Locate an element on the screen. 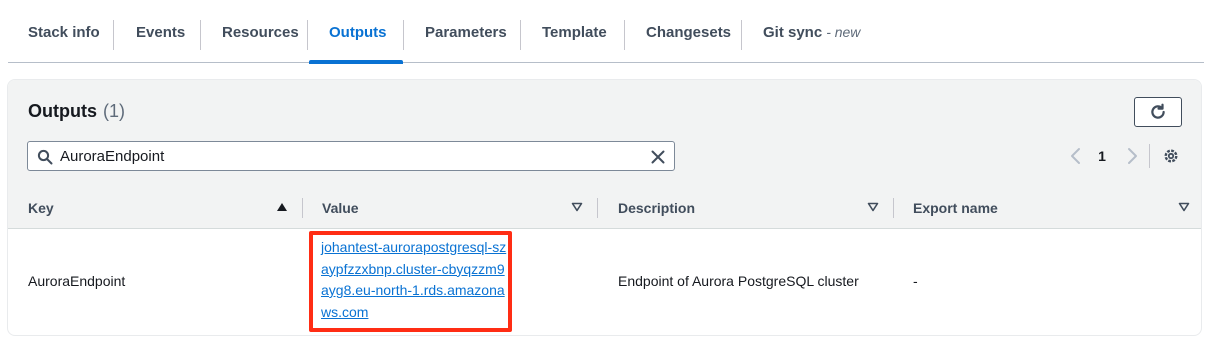 This screenshot has width=1210, height=342. tab-changesets: Changesets is located at coordinates (688, 32).